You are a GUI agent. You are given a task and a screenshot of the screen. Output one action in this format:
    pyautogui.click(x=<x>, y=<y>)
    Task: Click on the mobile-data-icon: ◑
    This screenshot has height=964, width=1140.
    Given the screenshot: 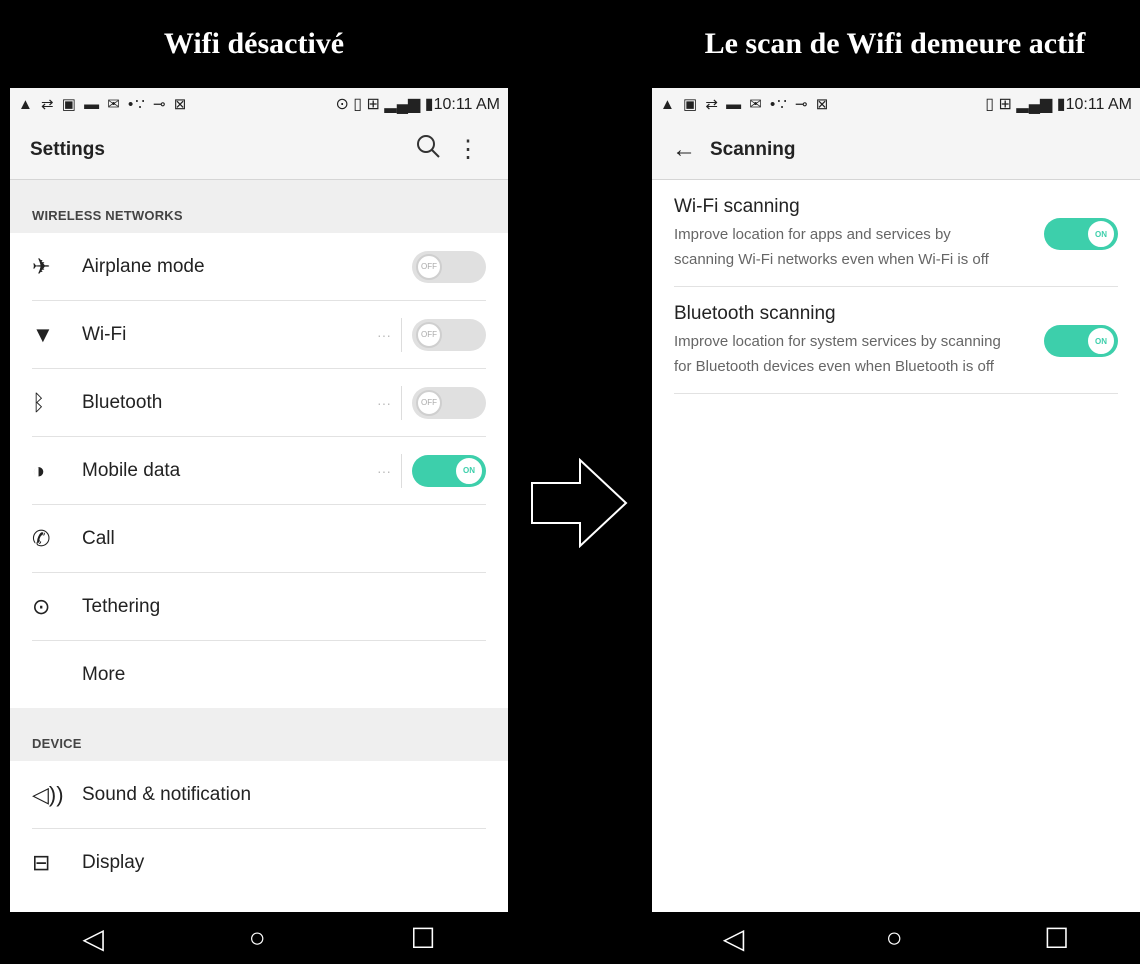 What is the action you would take?
    pyautogui.click(x=39, y=470)
    